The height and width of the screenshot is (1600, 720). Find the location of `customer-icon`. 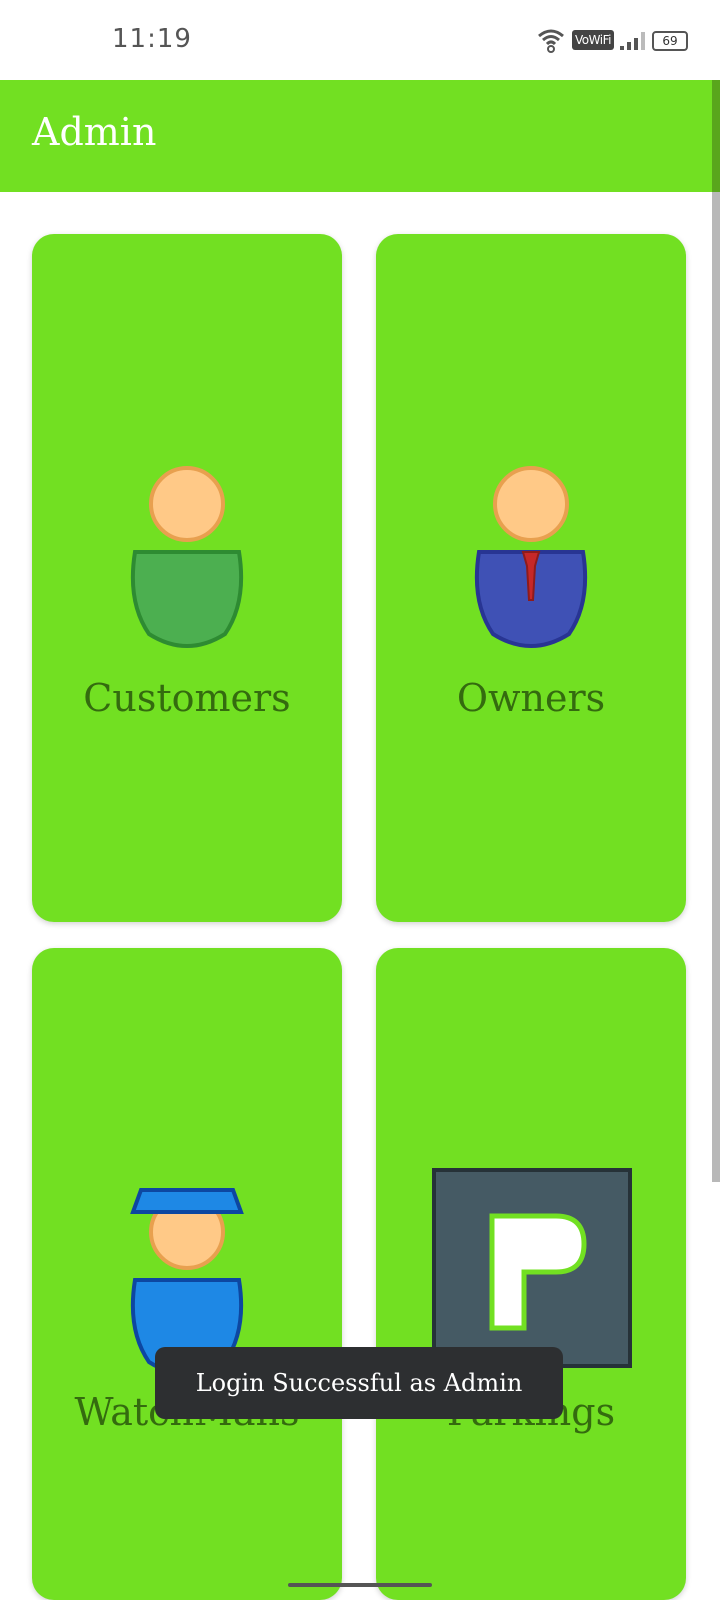

customer-icon is located at coordinates (187, 557).